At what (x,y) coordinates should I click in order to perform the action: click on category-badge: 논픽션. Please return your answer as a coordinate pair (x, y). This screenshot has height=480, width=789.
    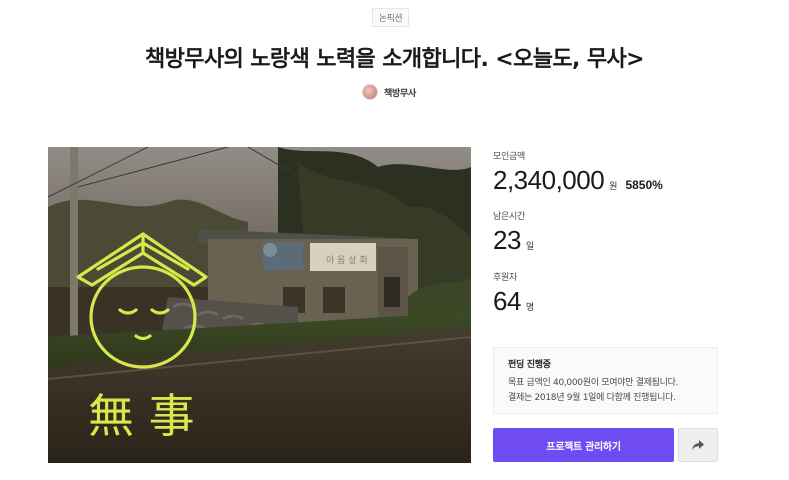
    Looking at the image, I should click on (390, 17).